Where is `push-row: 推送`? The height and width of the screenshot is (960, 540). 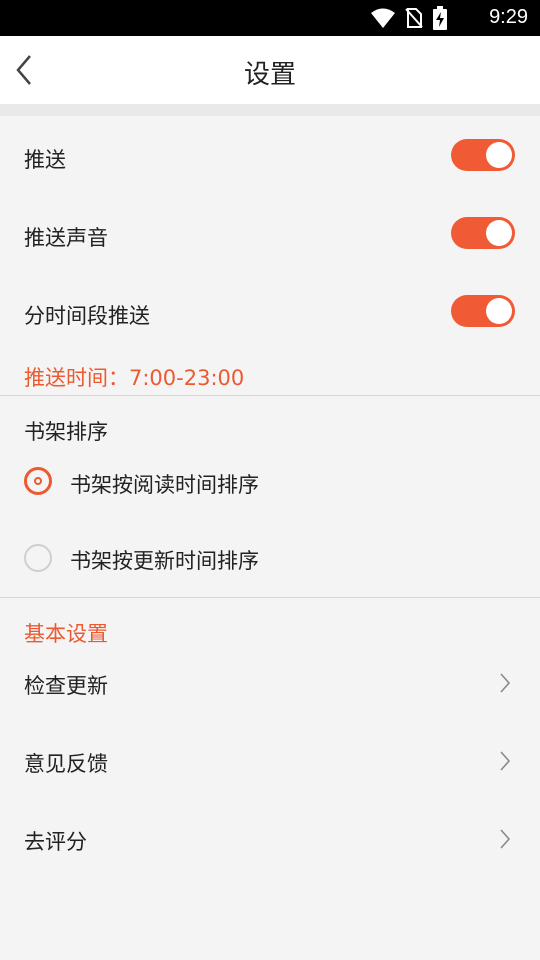 push-row: 推送 is located at coordinates (270, 155).